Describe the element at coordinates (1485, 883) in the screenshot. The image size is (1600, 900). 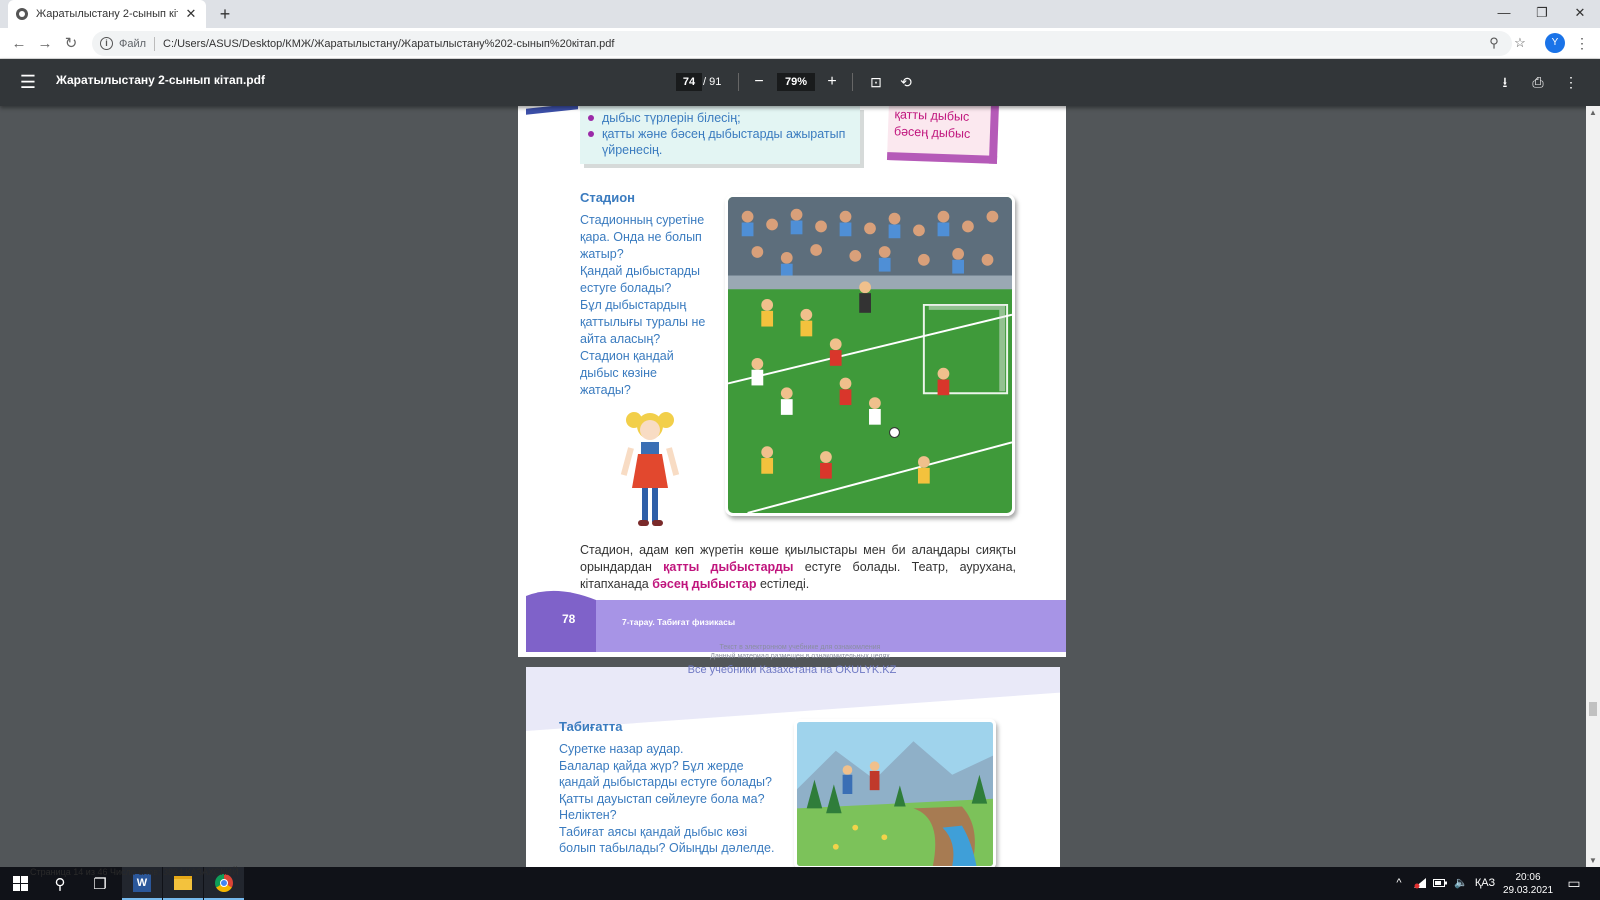
I see `language-indicator: ҚАЗ` at that location.